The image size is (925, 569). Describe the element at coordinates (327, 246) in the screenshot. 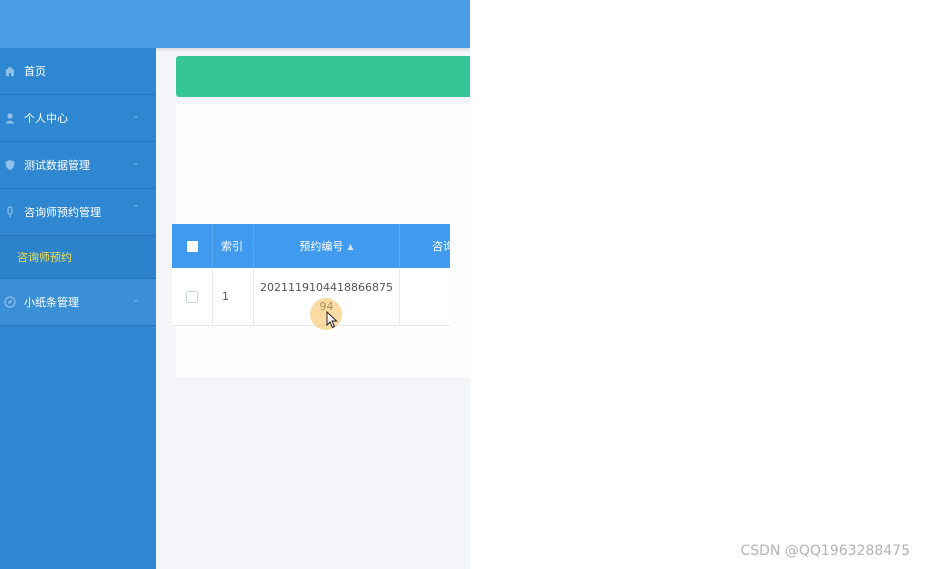

I see `column-header-booking-code: 预约编号 ▲` at that location.